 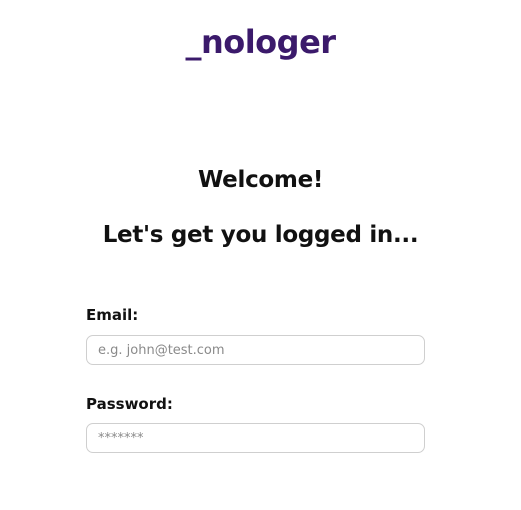 I want to click on password-label: Password:, so click(x=129, y=404).